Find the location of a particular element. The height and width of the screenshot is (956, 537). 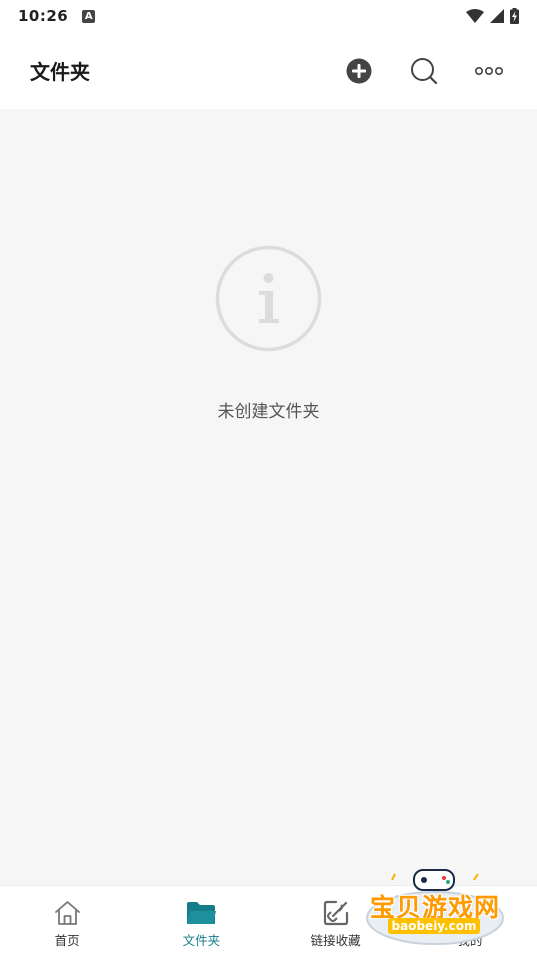

bottom-nav: 首页 文件夹 链接收藏 我的 is located at coordinates (268, 920).